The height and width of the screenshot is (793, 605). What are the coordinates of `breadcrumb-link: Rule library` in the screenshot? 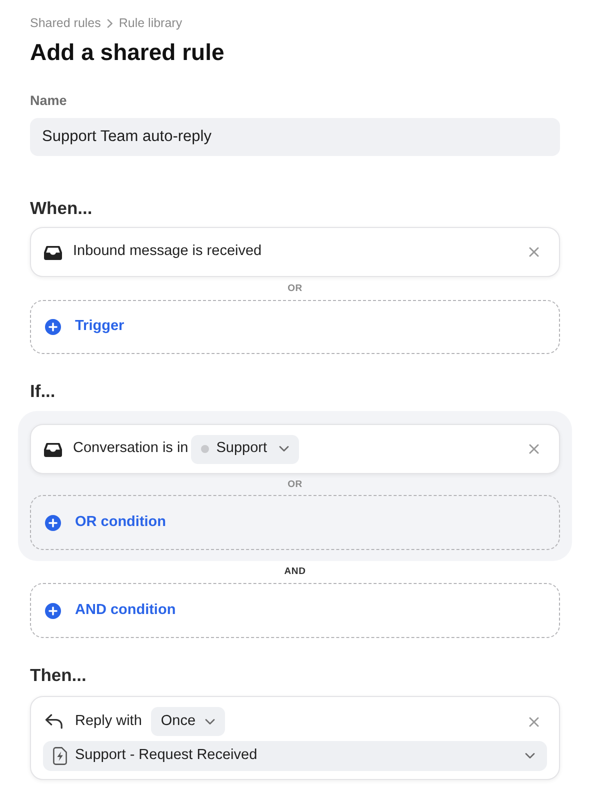 It's located at (150, 23).